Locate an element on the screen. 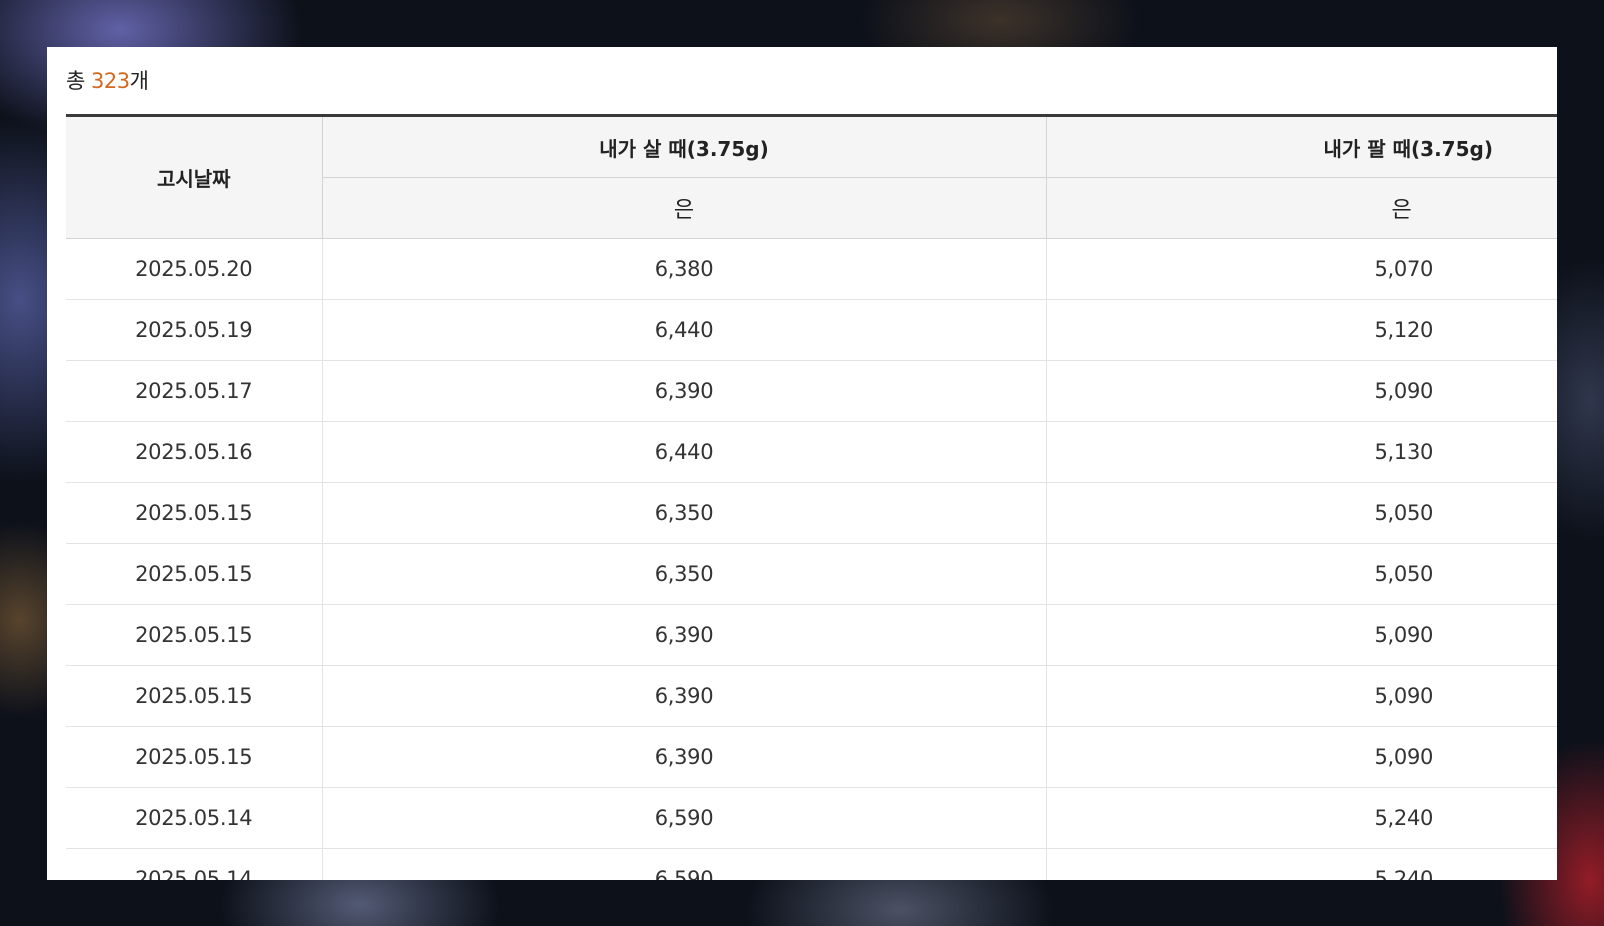 Image resolution: width=1604 pixels, height=926 pixels. cell-date: 2025.05.17 is located at coordinates (194, 391).